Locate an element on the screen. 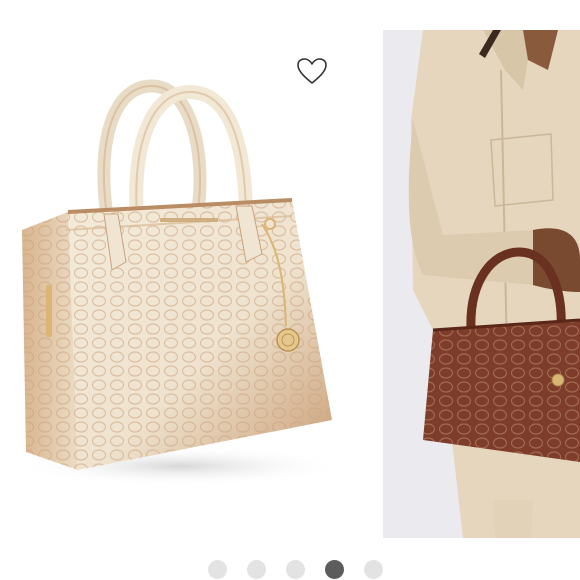  favorite-button is located at coordinates (312, 71).